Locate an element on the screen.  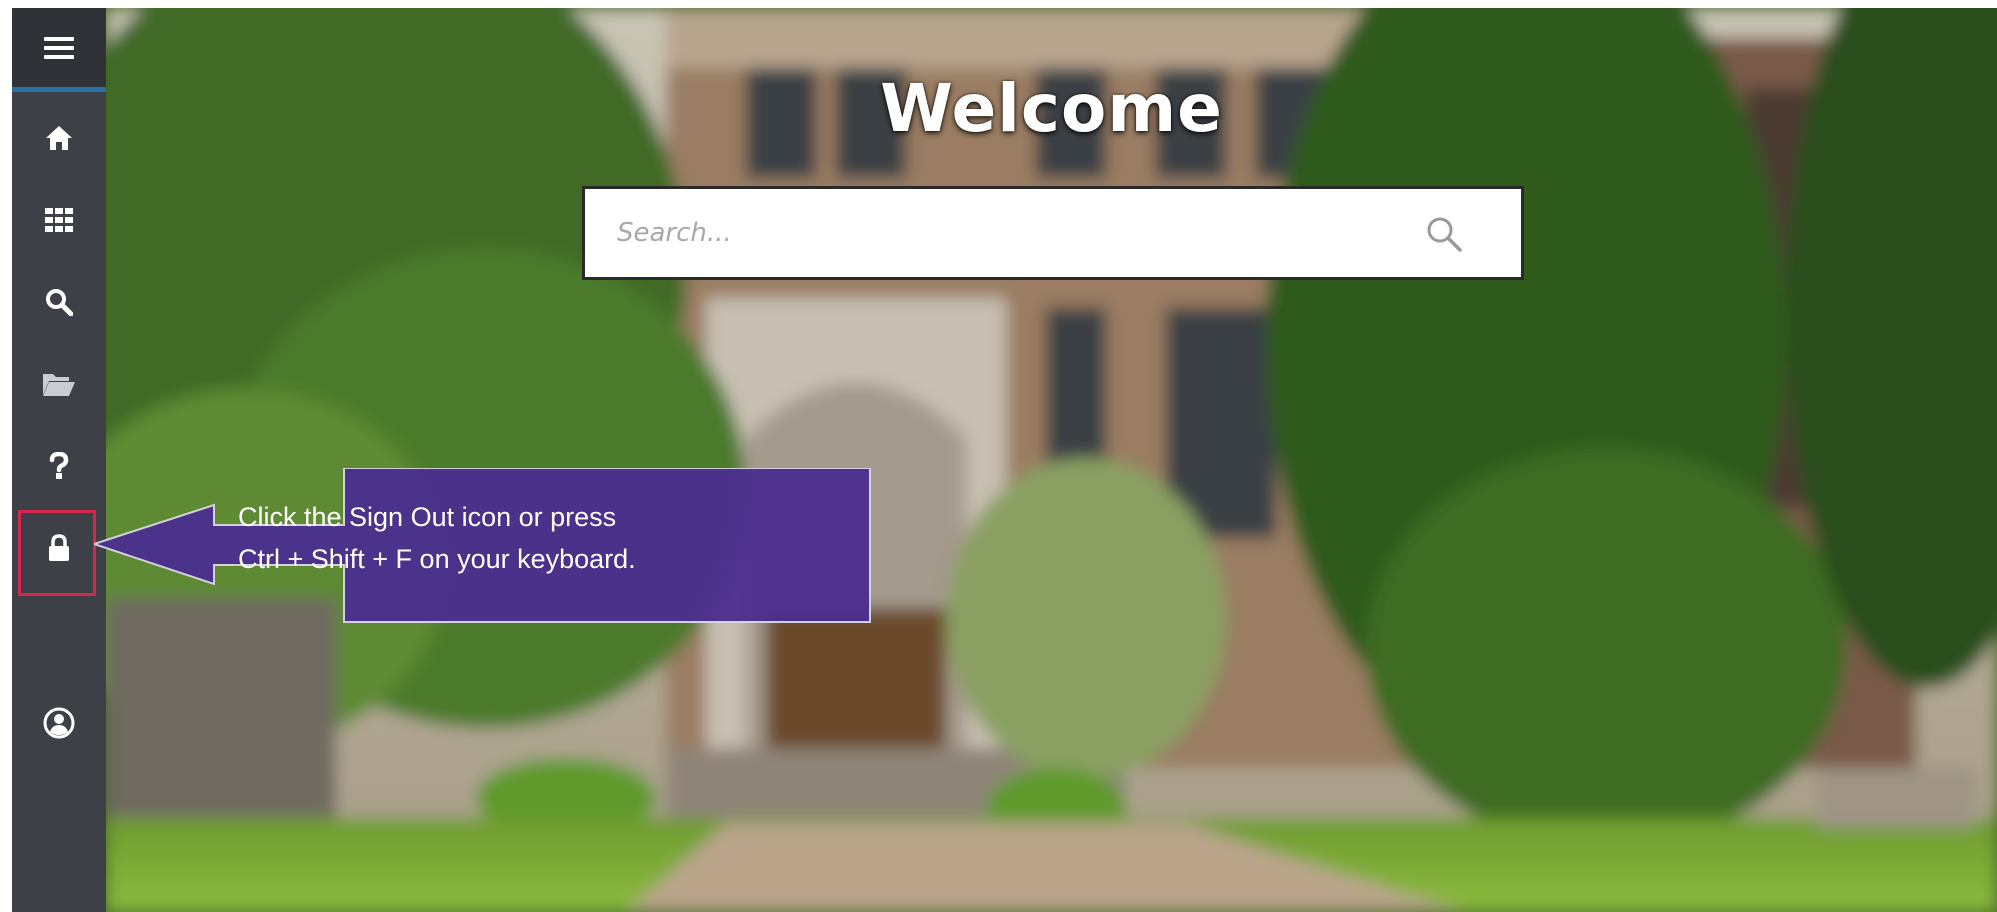
sidebar is located at coordinates (59, 460).